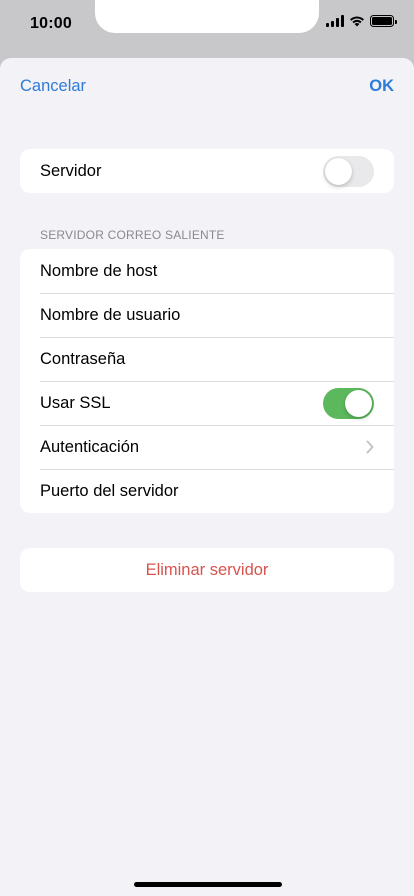  What do you see at coordinates (357, 21) in the screenshot?
I see `wifi-icon` at bounding box center [357, 21].